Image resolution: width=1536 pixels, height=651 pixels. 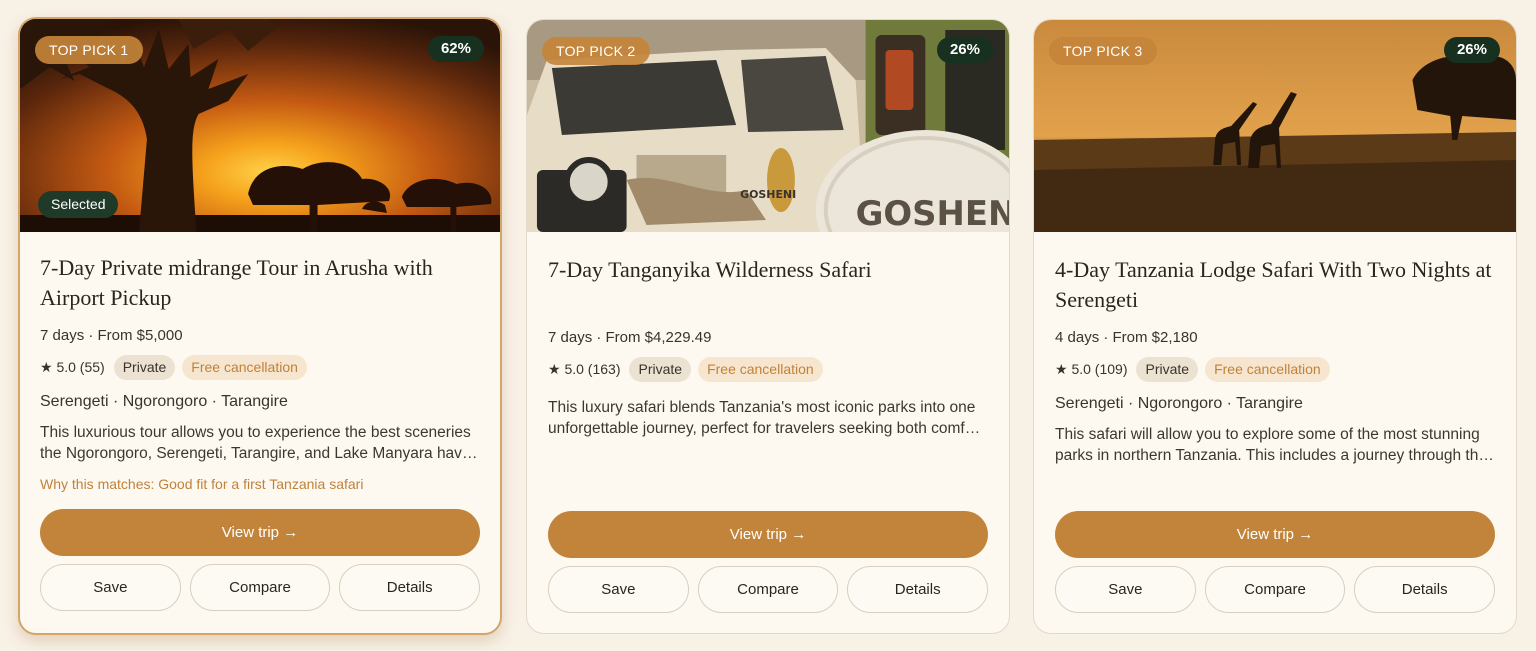 I want to click on trip-meta: 7 days · From $5,000, so click(x=111, y=335).